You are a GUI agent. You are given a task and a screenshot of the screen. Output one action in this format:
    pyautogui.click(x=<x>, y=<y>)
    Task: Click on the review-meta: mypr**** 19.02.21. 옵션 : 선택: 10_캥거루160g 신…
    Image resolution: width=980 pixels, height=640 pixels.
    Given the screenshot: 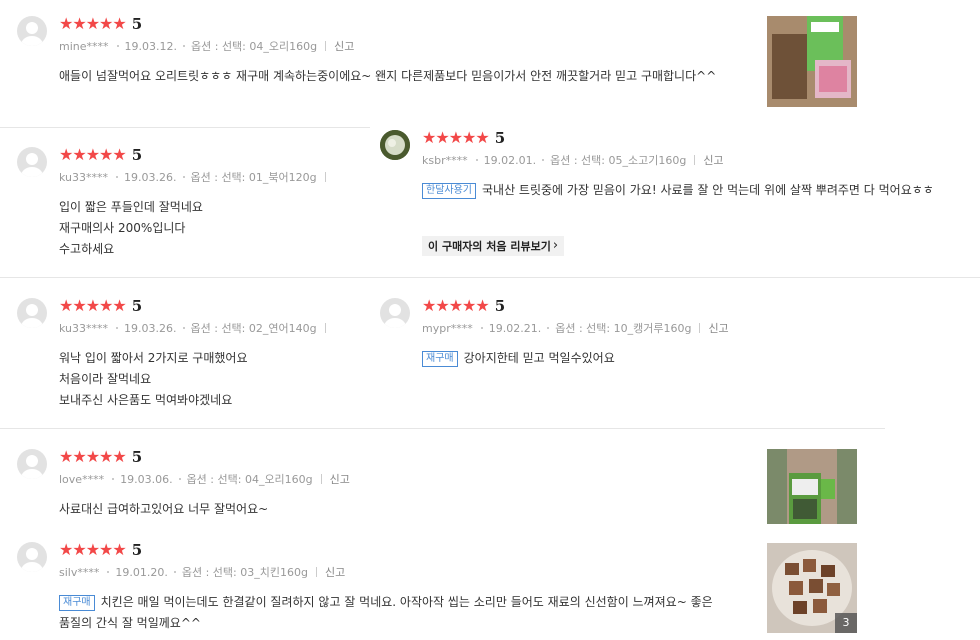 What is the action you would take?
    pyautogui.click(x=575, y=328)
    